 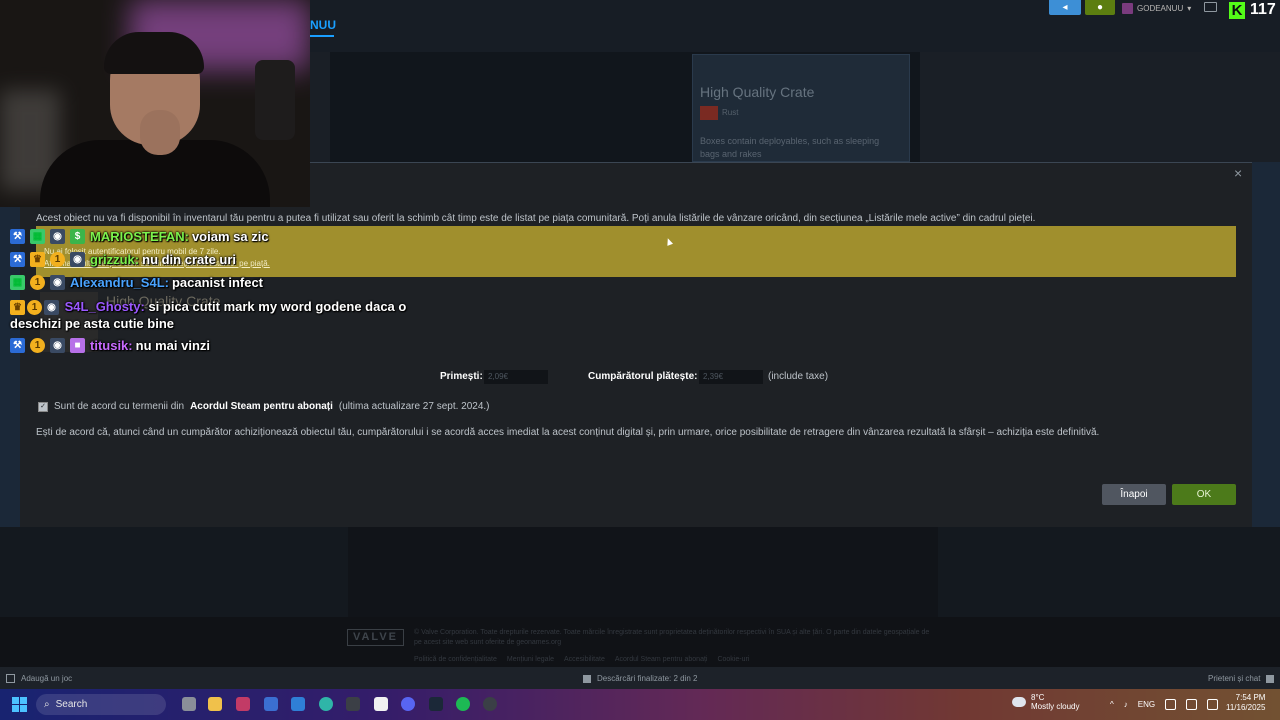 I want to click on discord-icon, so click(x=408, y=704).